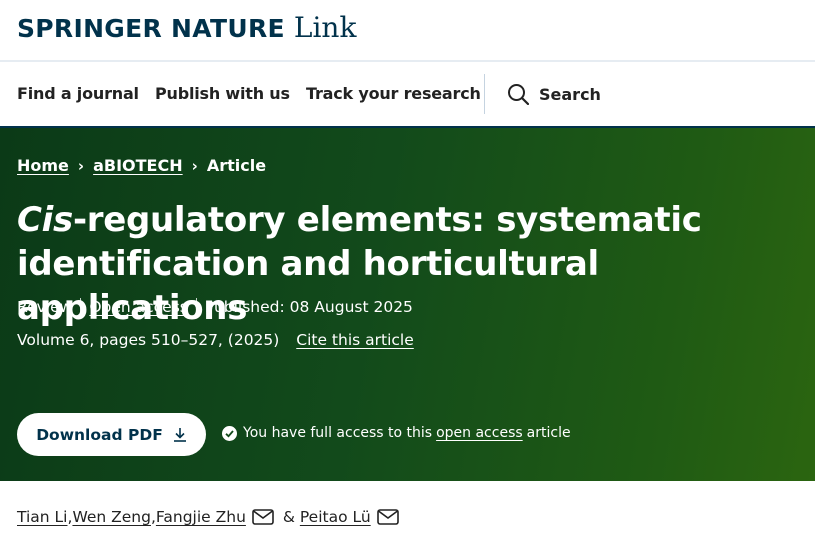 The width and height of the screenshot is (815, 539). I want to click on nav-find-journal: Find a journal, so click(78, 94).